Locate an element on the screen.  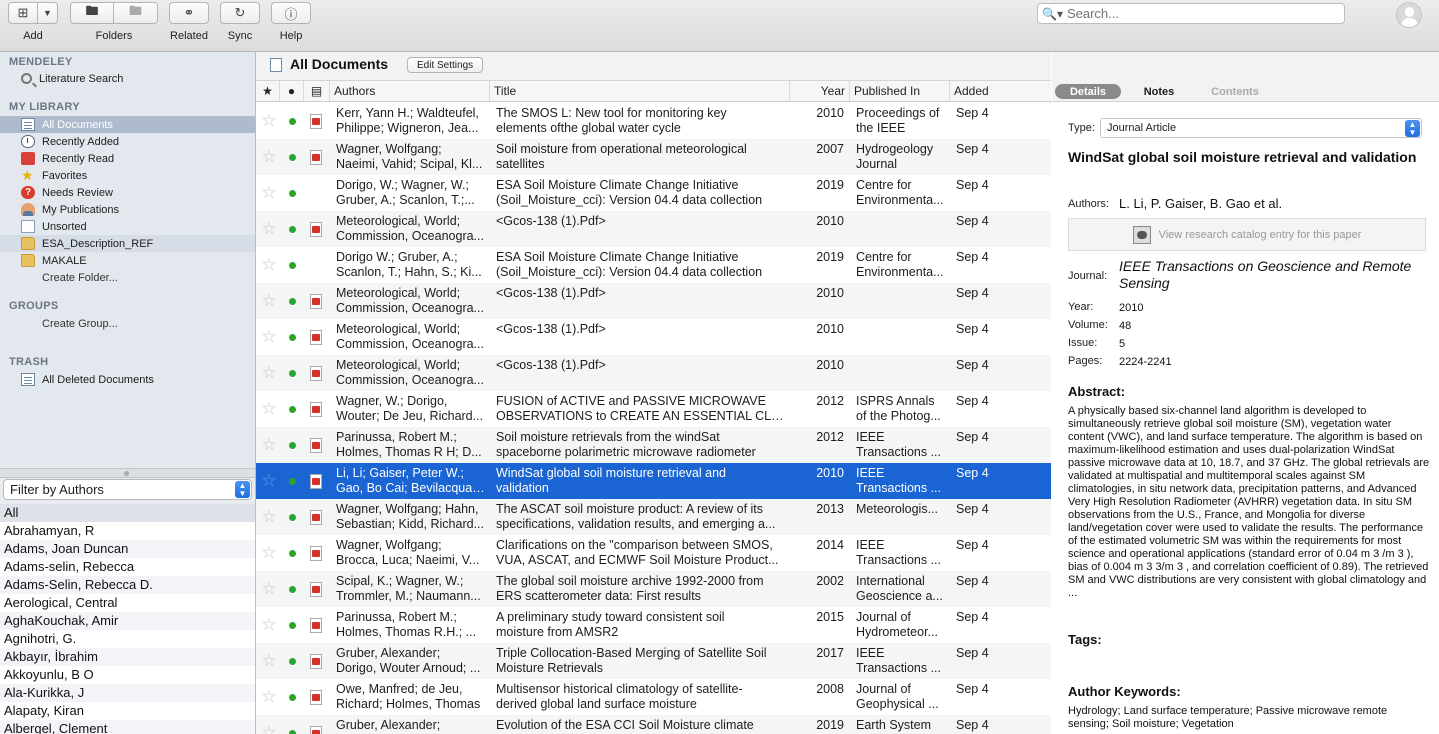
column-favorite: ★ is located at coordinates (268, 91).